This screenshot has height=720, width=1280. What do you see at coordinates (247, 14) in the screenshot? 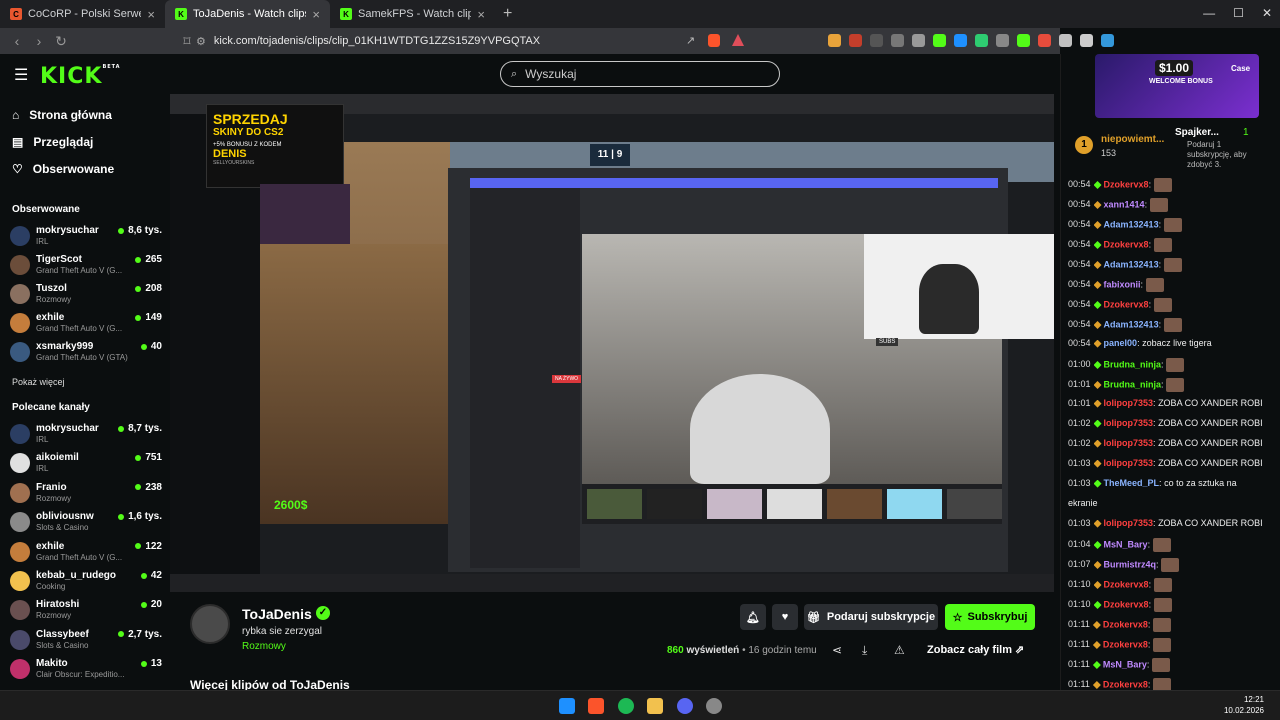
I see `tab-1: K ToJaDenis - Watch clips on Kick ×` at bounding box center [247, 14].